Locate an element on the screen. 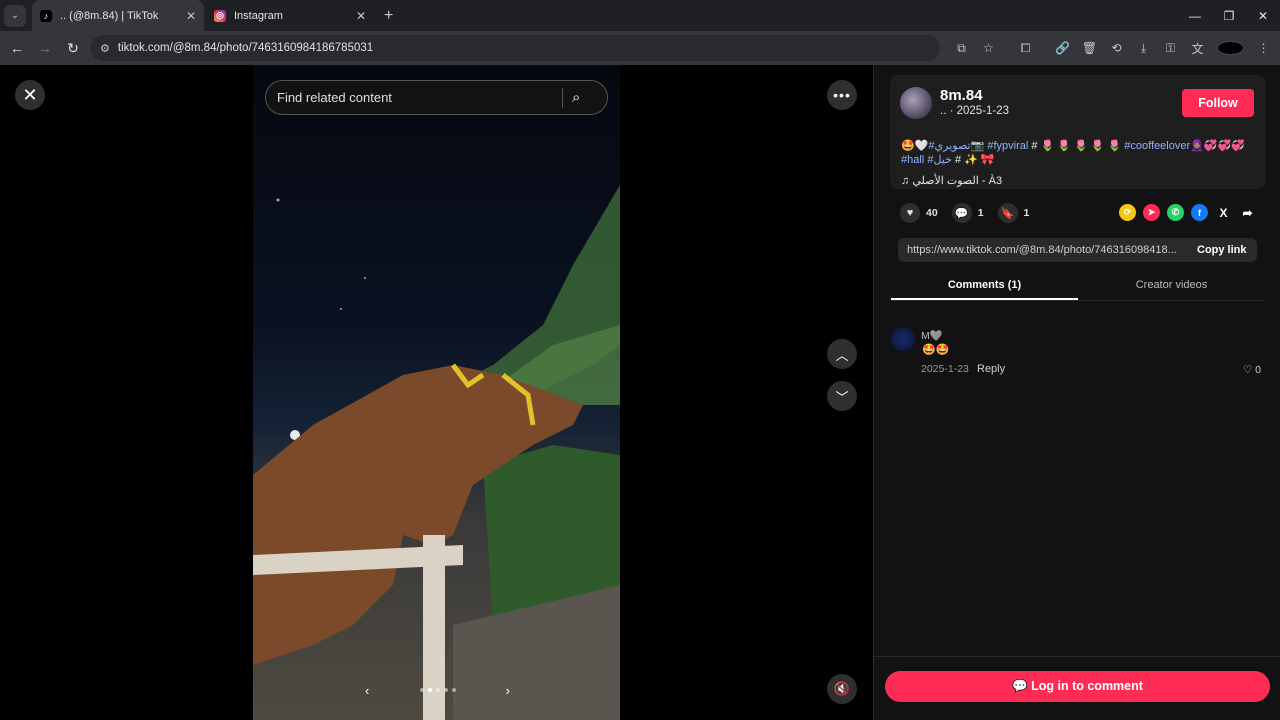 The height and width of the screenshot is (720, 1280). tab-instagram: ◎ Instagram ✕ is located at coordinates (290, 15).